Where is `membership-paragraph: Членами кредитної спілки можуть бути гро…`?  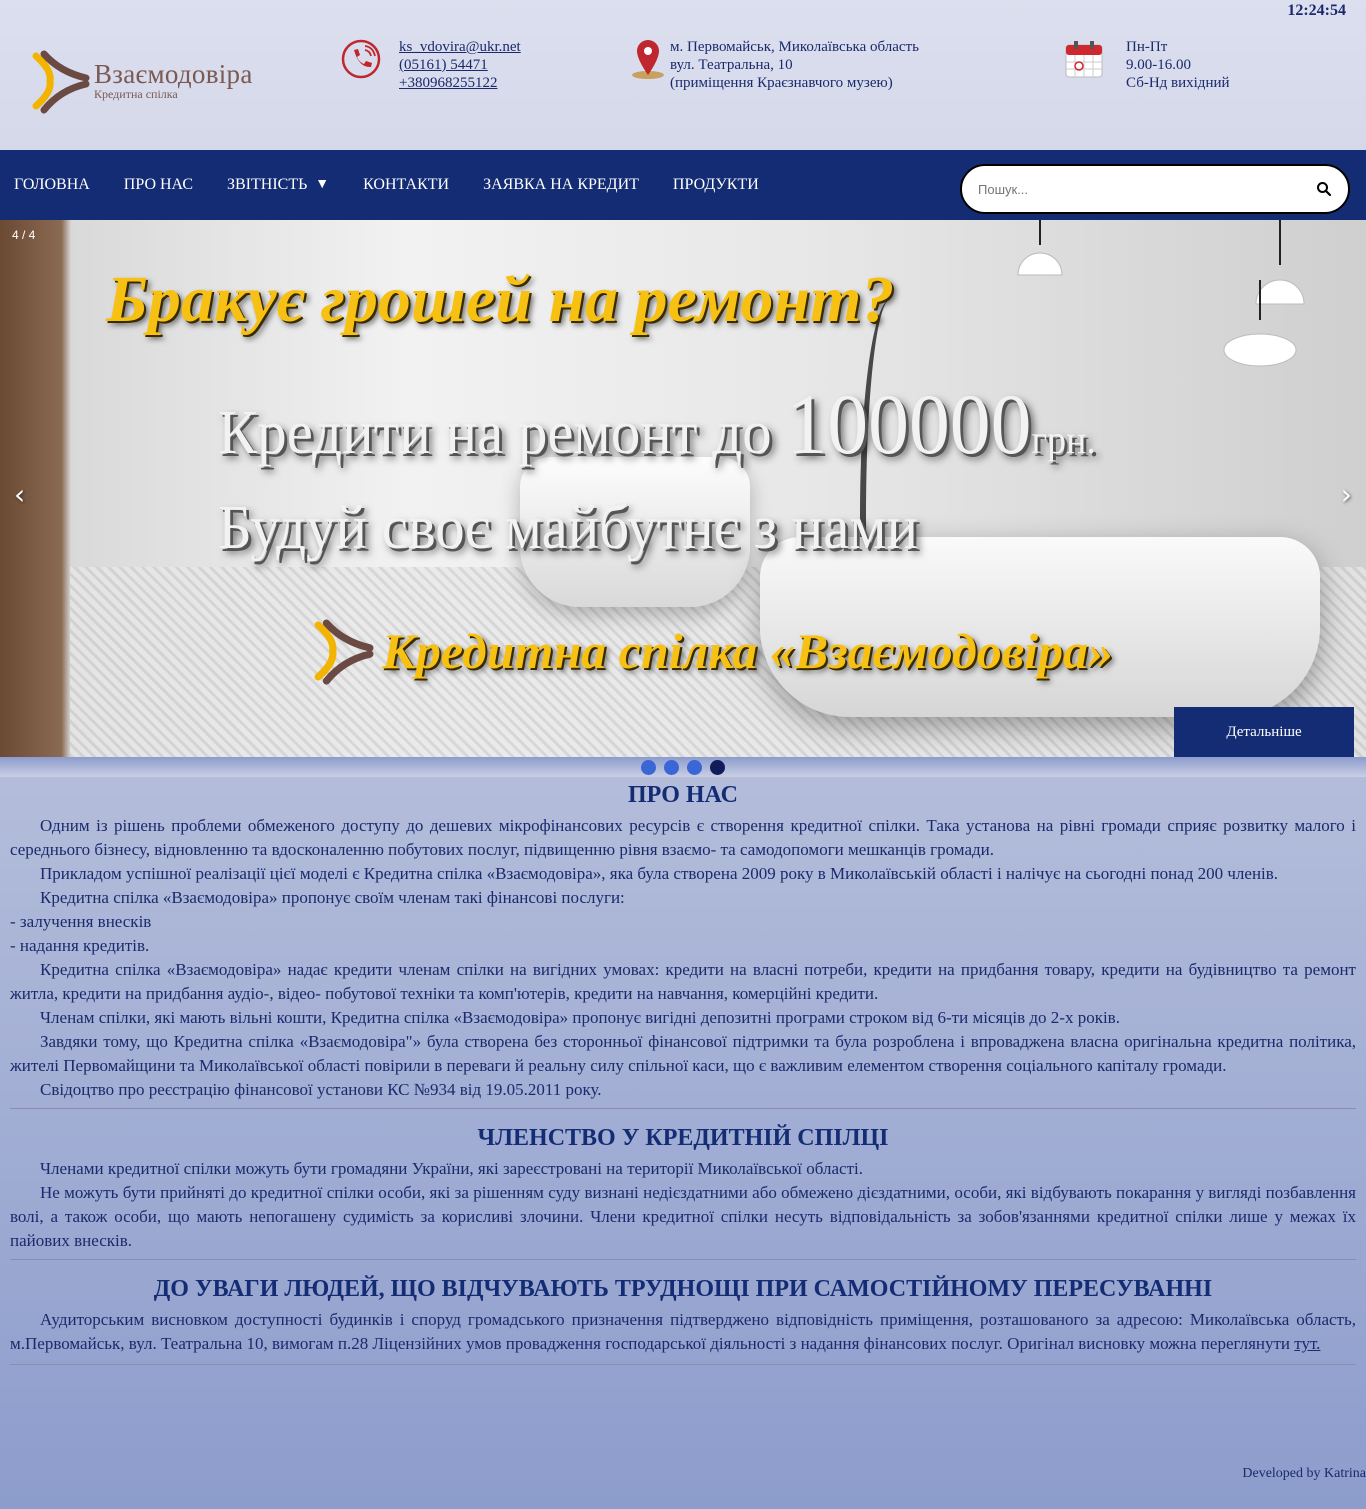
membership-paragraph: Членами кредитної спілки можуть бути гро… is located at coordinates (451, 1168).